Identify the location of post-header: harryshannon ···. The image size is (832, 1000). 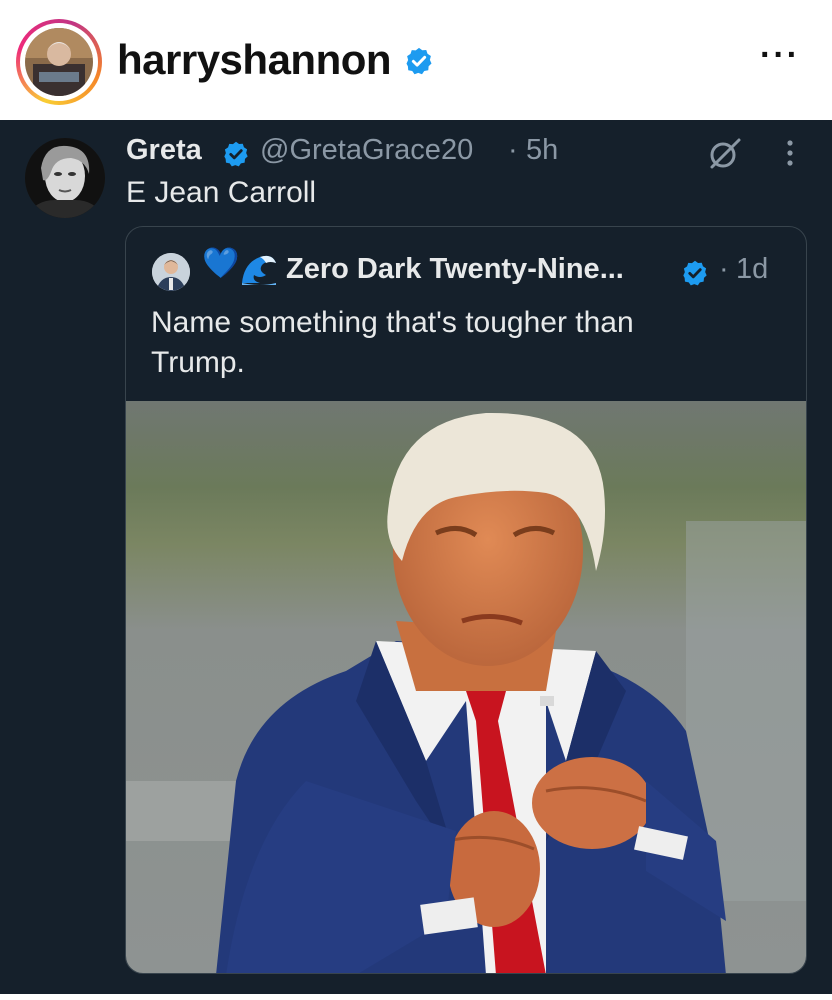
(416, 60).